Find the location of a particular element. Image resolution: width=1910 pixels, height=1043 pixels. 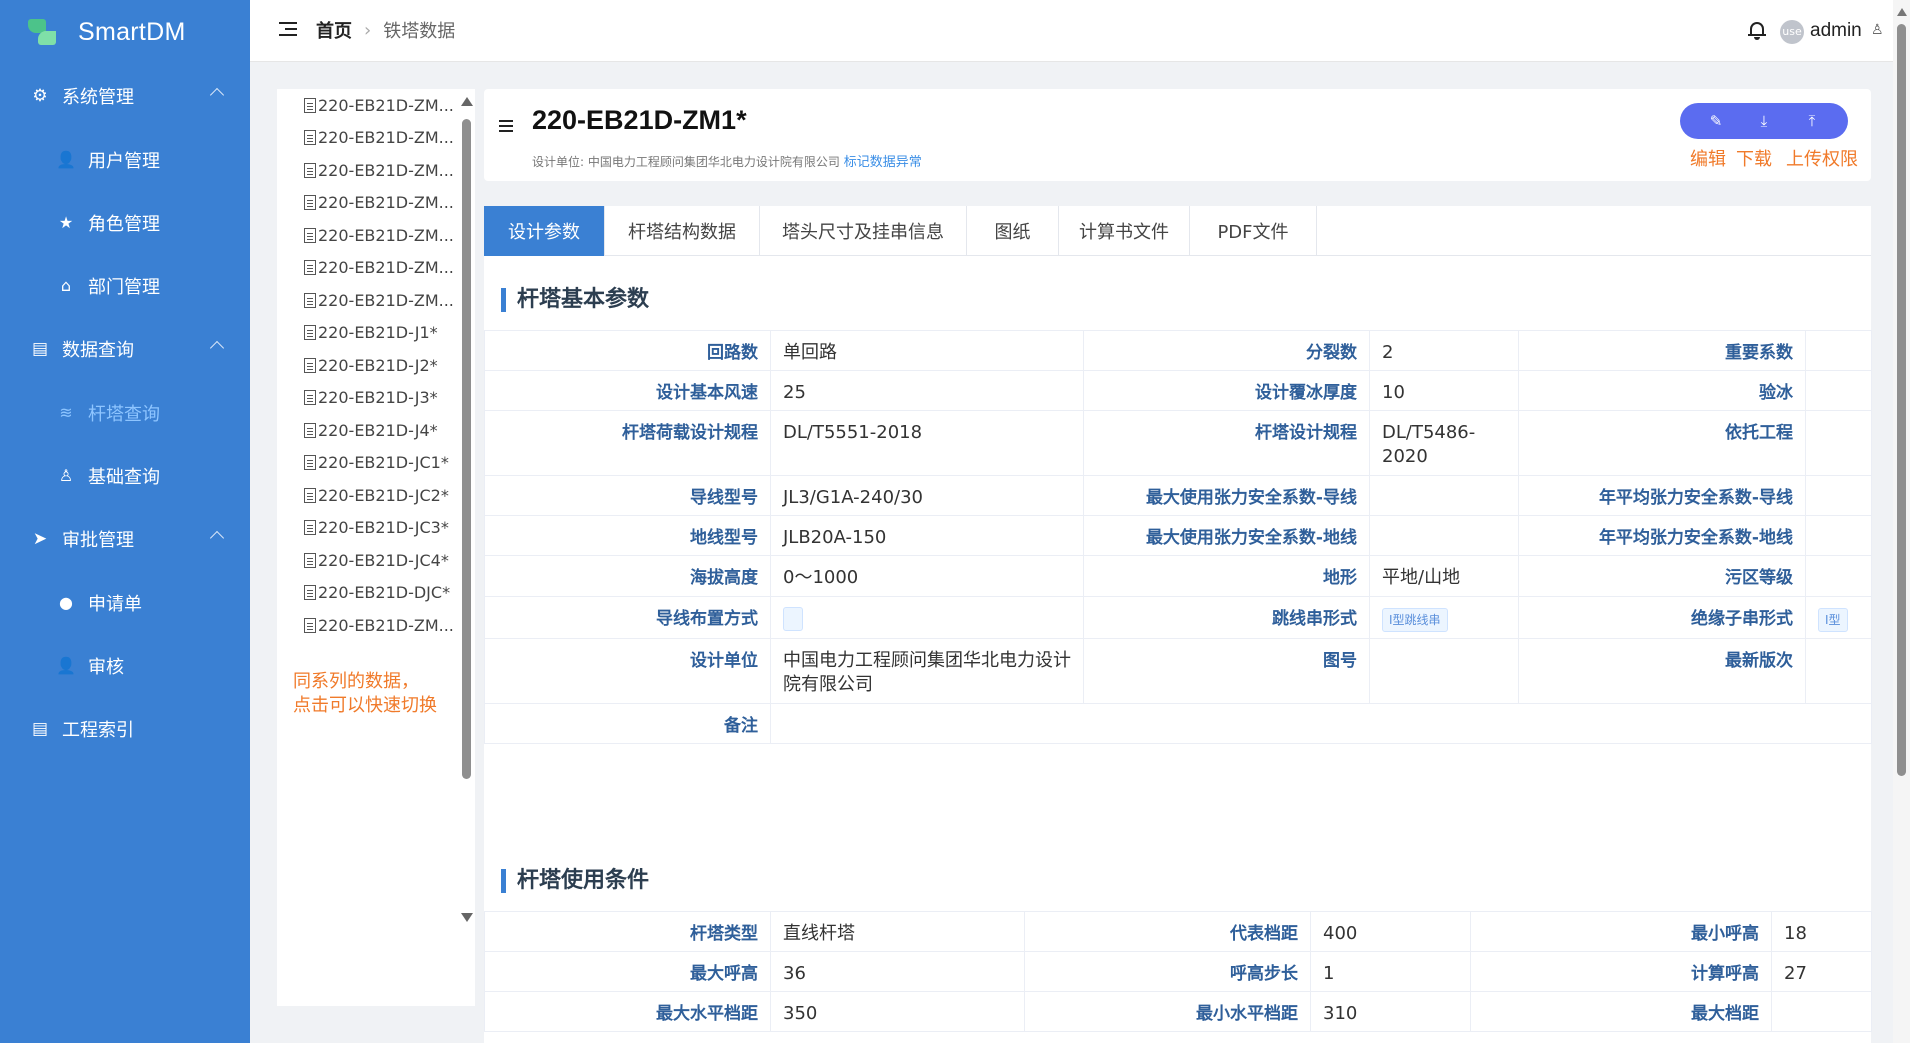

tab-calculation-files: 计算书文件 is located at coordinates (1124, 231).